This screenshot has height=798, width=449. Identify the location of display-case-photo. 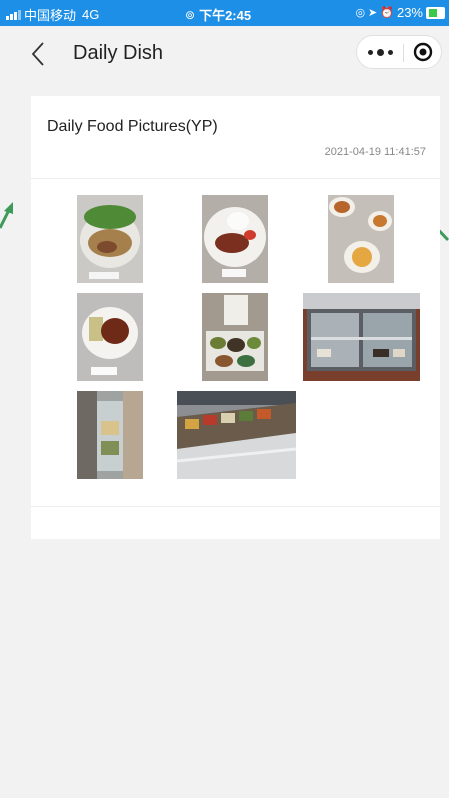
(361, 337).